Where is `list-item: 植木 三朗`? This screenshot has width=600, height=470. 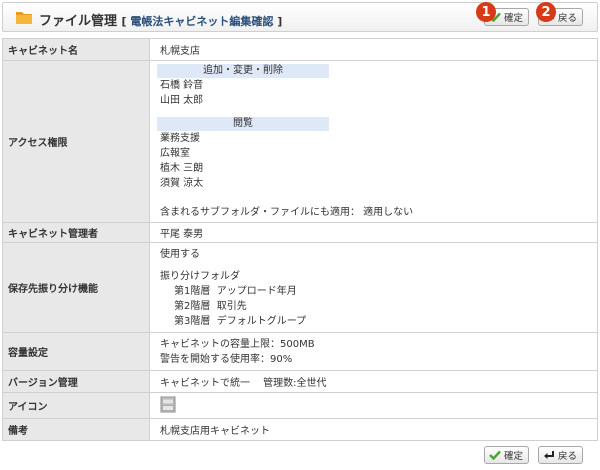 list-item: 植木 三朗 is located at coordinates (182, 168).